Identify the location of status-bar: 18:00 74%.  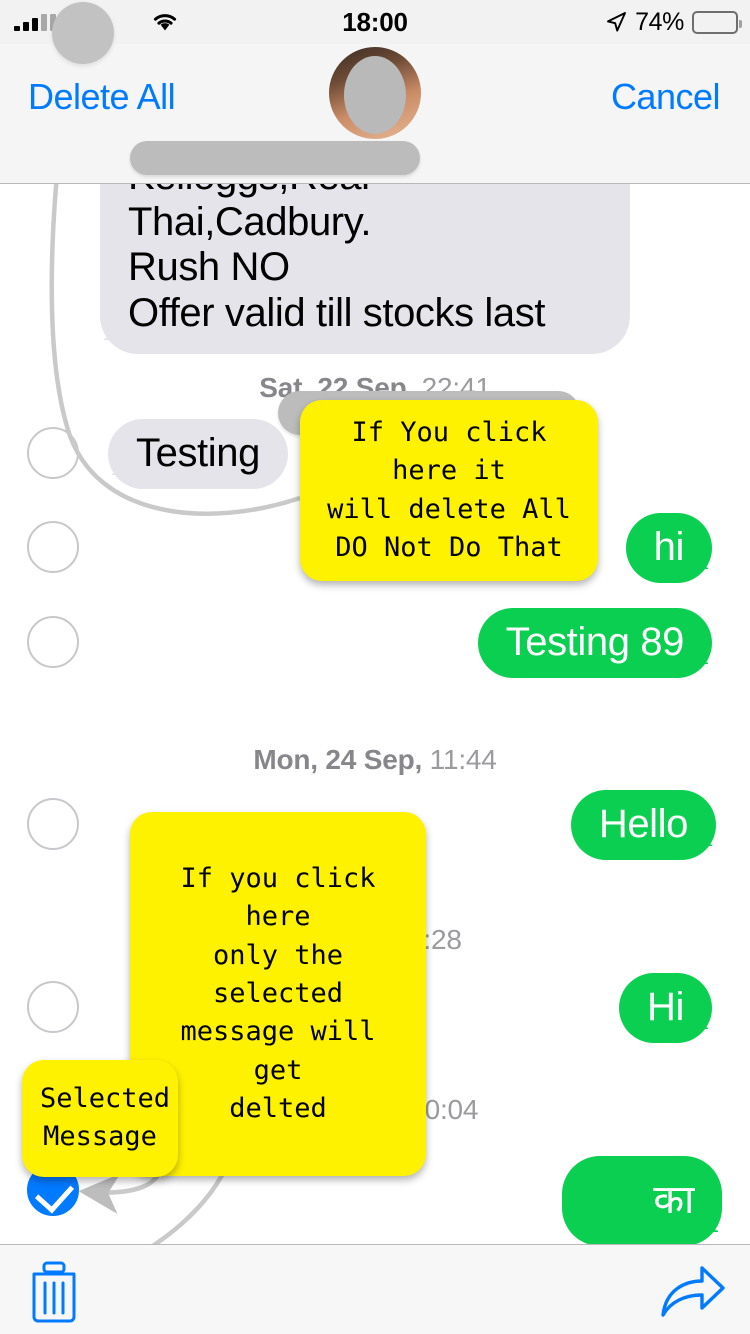
(375, 32).